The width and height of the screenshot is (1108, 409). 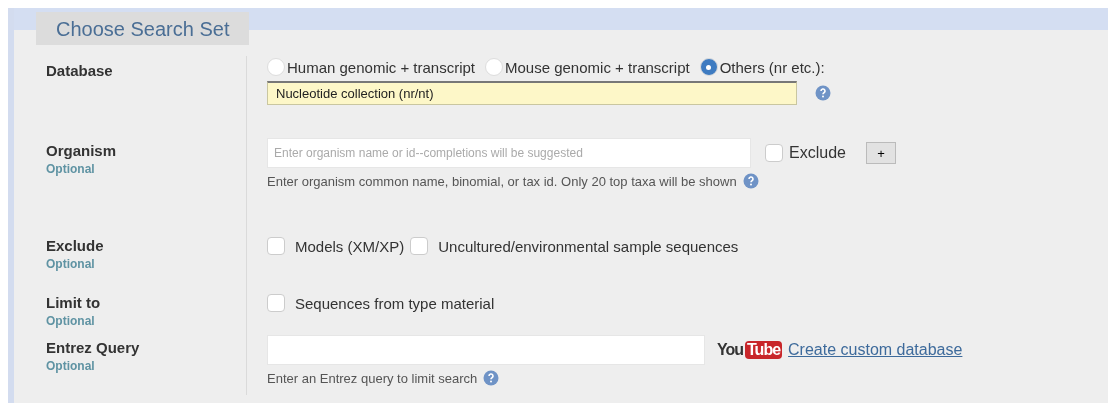 What do you see at coordinates (486, 350) in the screenshot?
I see `entrez-query-input` at bounding box center [486, 350].